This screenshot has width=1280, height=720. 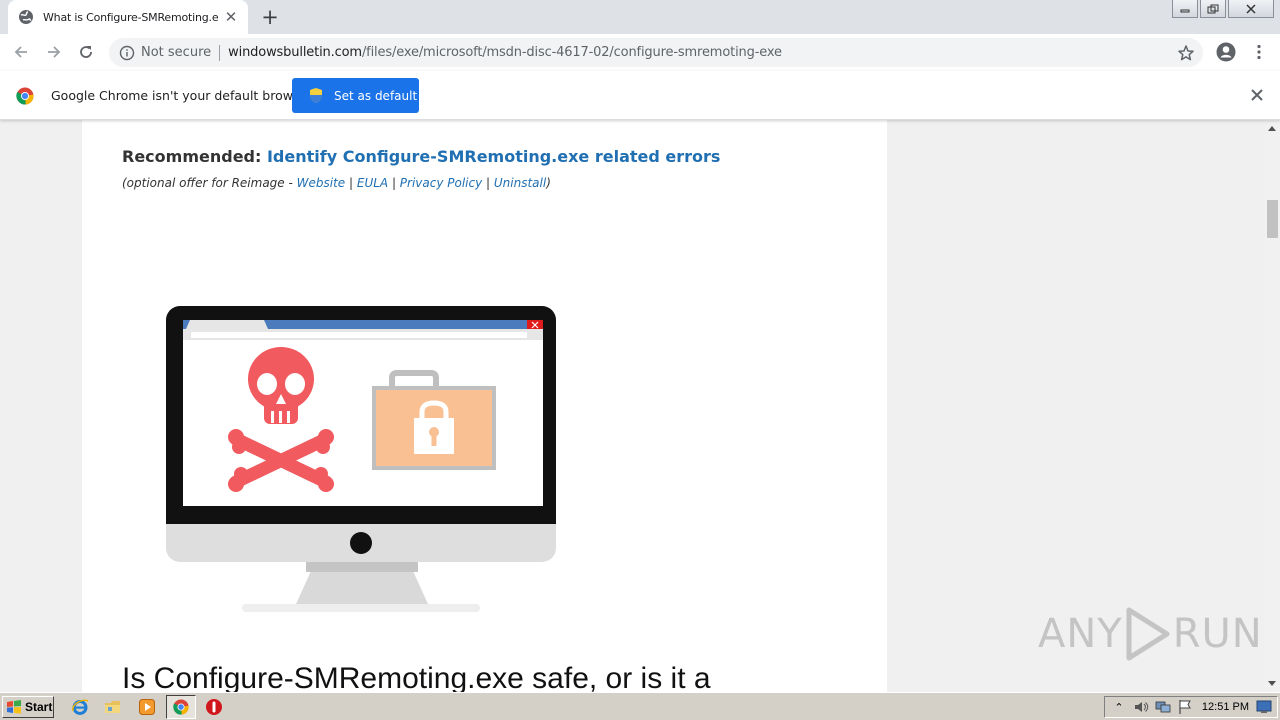 What do you see at coordinates (316, 95) in the screenshot?
I see `uac-shield-icon` at bounding box center [316, 95].